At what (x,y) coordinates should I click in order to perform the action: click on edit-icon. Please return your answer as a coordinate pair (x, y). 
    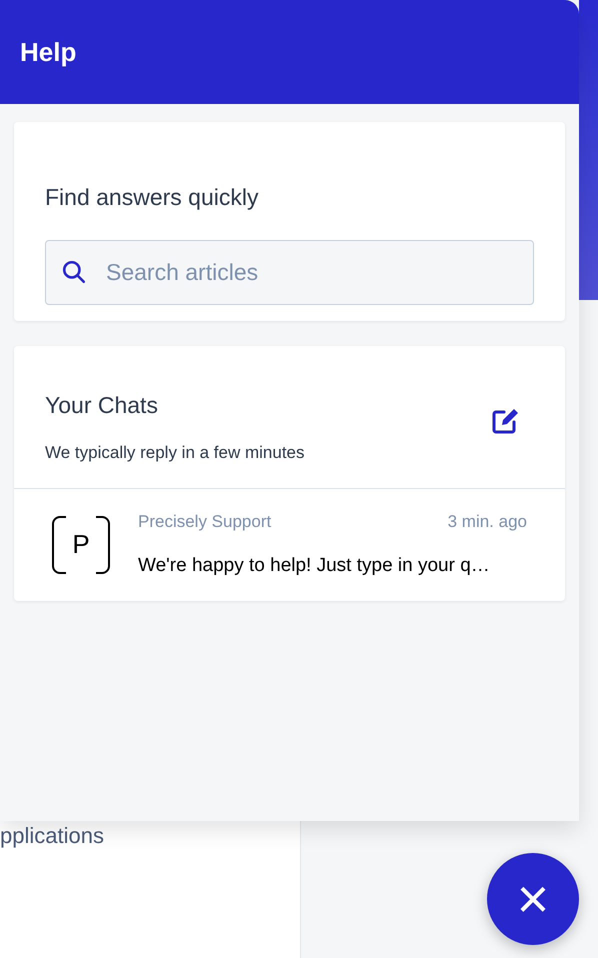
    Looking at the image, I should click on (505, 421).